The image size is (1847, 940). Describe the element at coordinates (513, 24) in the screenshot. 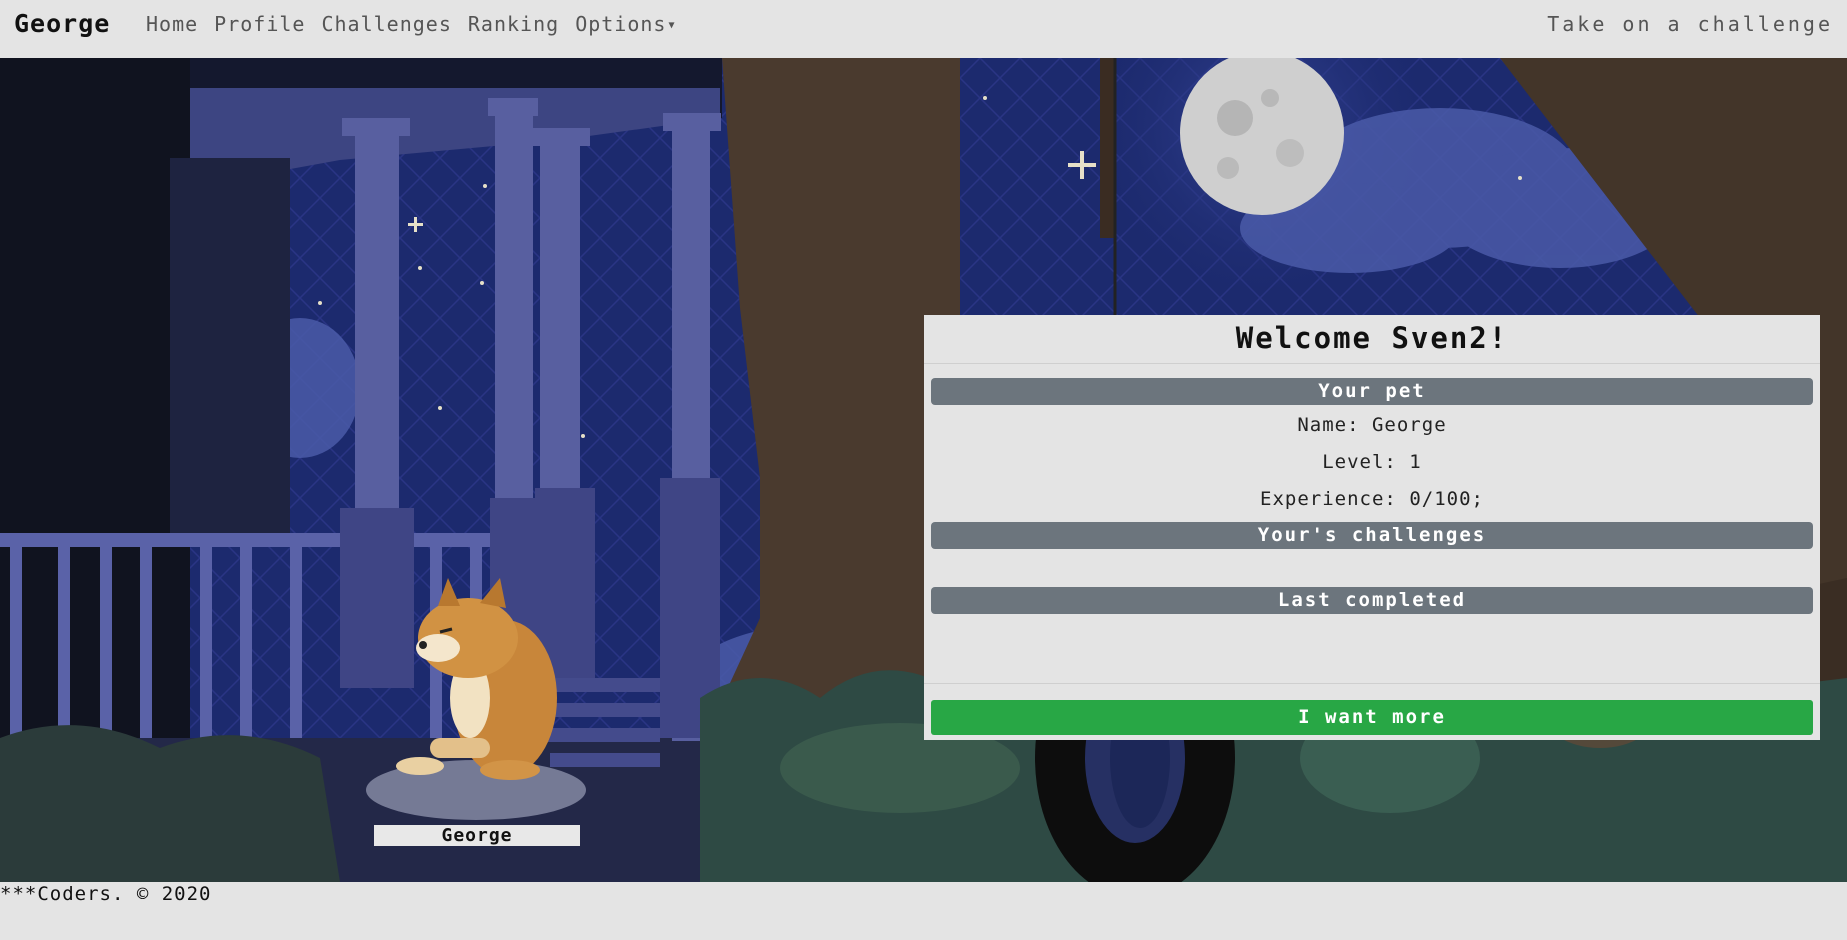

I see `nav-ranking: Ranking` at that location.